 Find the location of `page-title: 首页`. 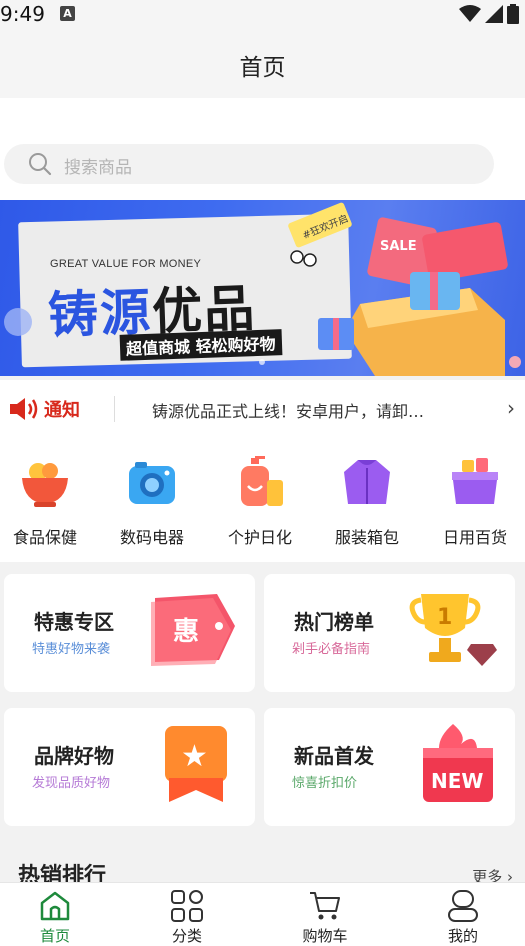

page-title: 首页 is located at coordinates (262, 68).